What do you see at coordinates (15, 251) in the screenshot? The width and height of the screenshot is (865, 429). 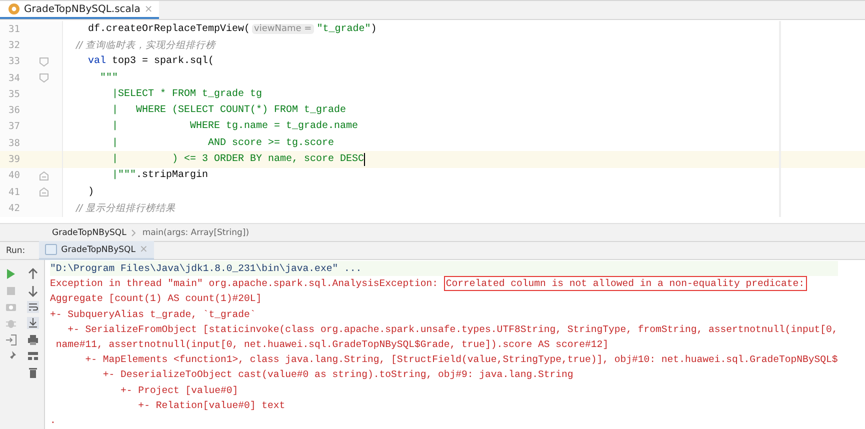 I see `panel-label: Run:` at bounding box center [15, 251].